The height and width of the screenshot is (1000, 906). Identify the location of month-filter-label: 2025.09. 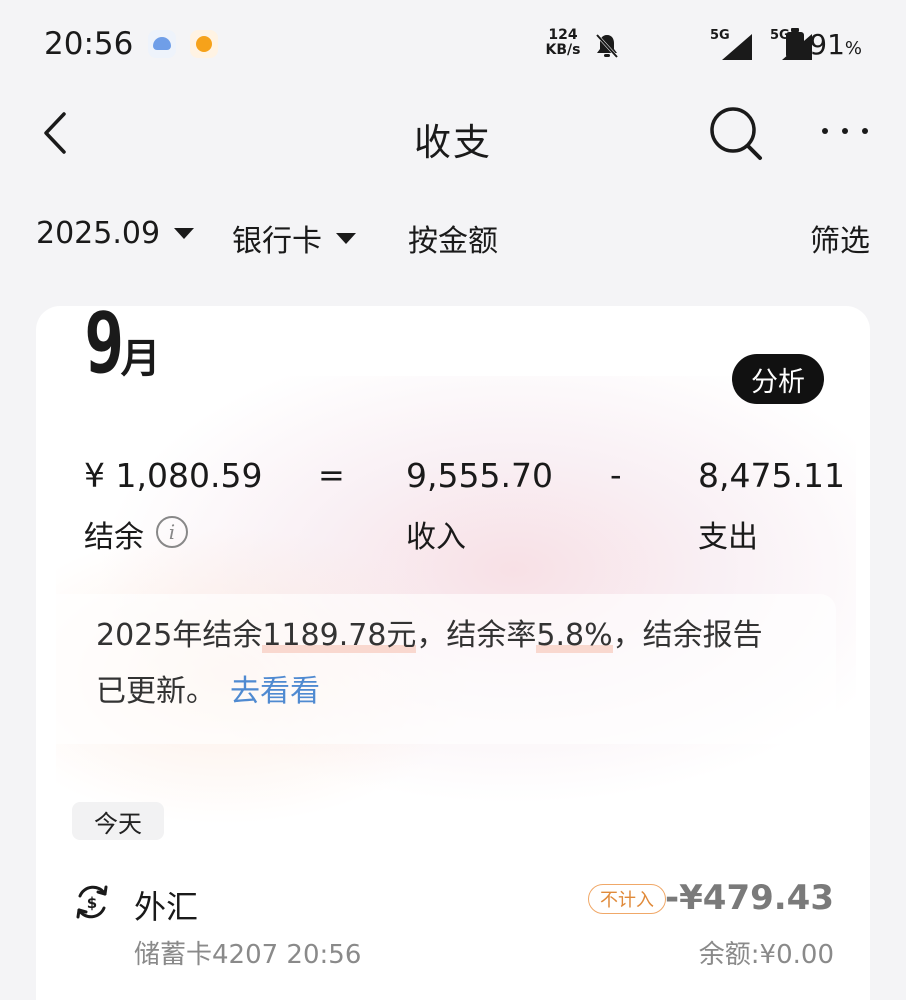
(98, 233).